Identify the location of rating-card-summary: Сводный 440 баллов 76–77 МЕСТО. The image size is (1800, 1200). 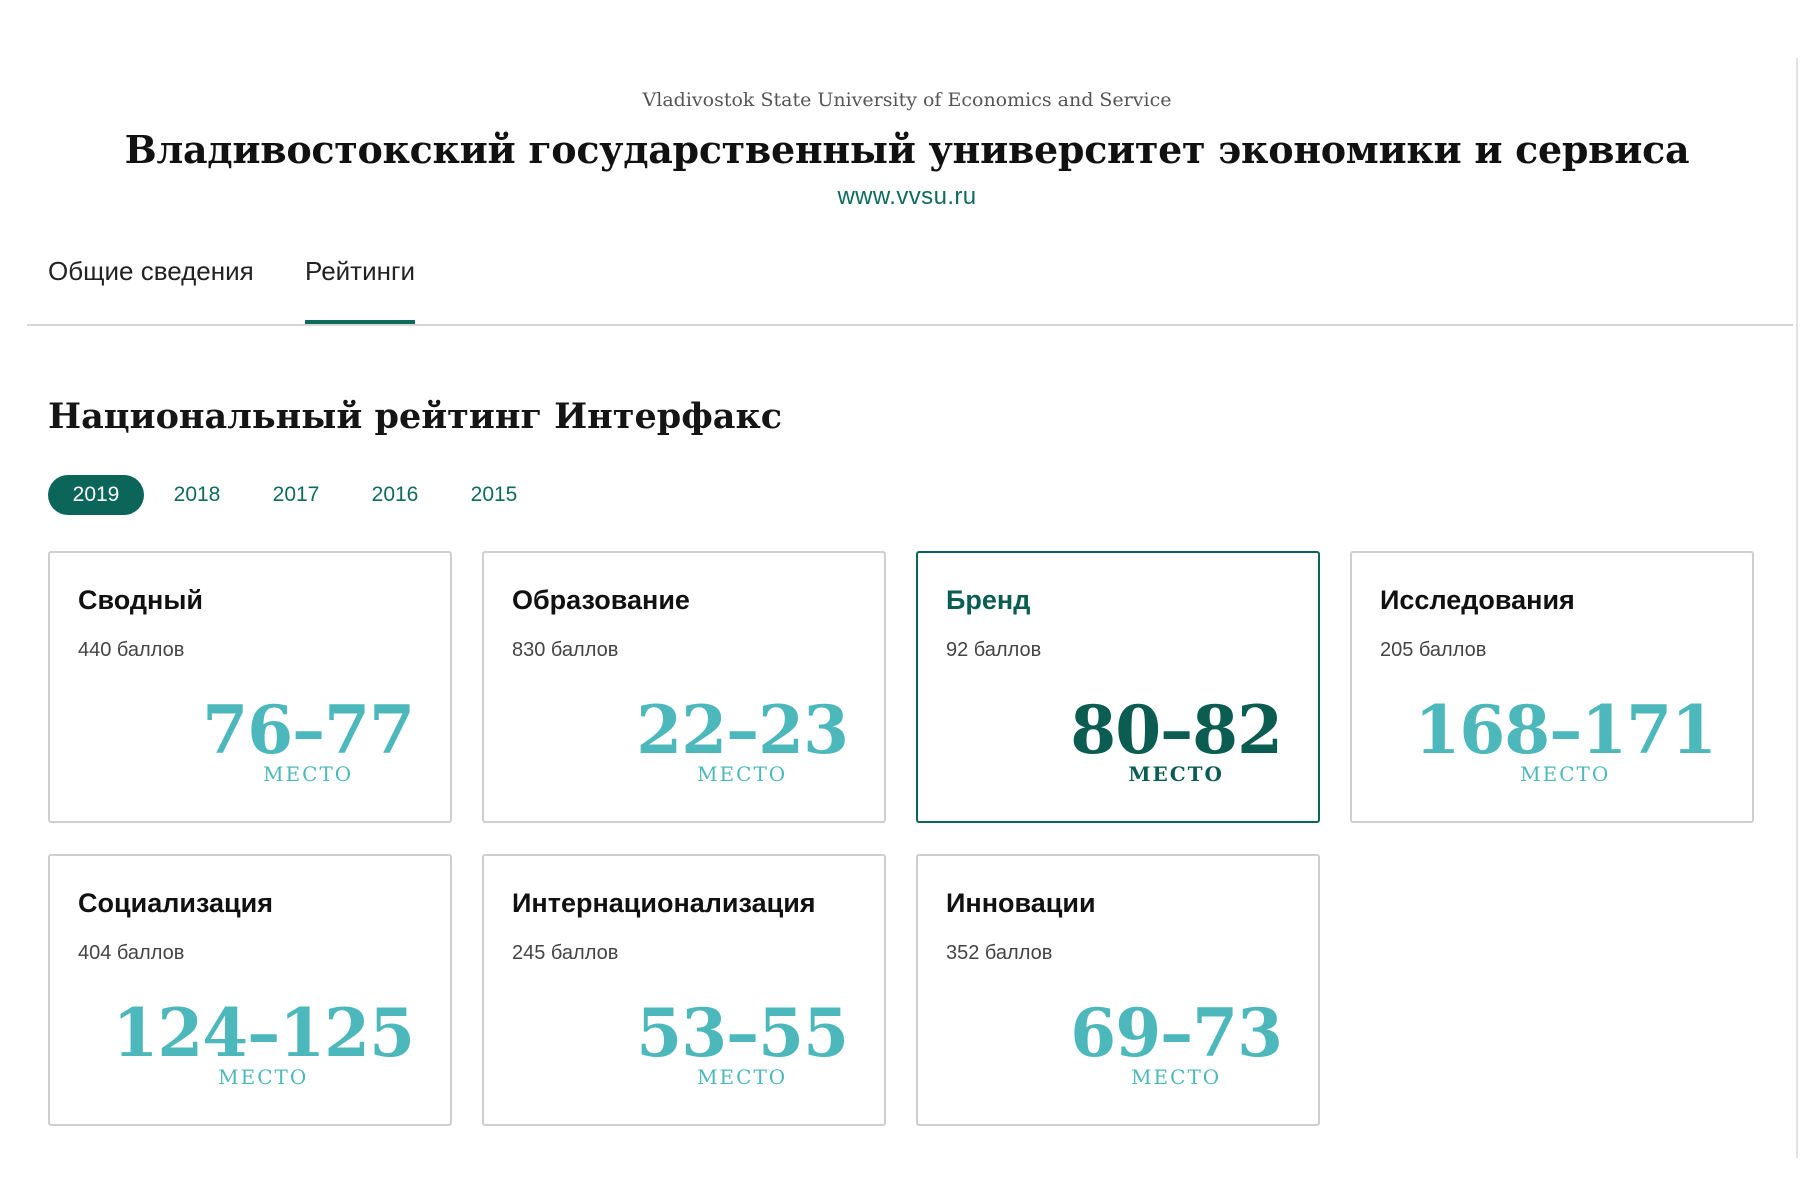
(250, 687).